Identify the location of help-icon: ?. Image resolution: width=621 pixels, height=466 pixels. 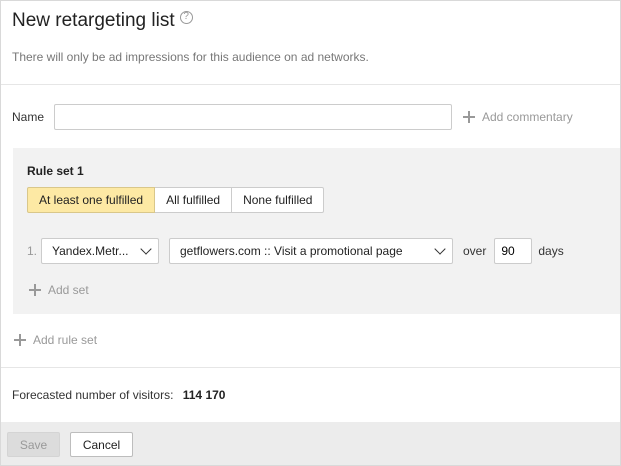
(186, 17).